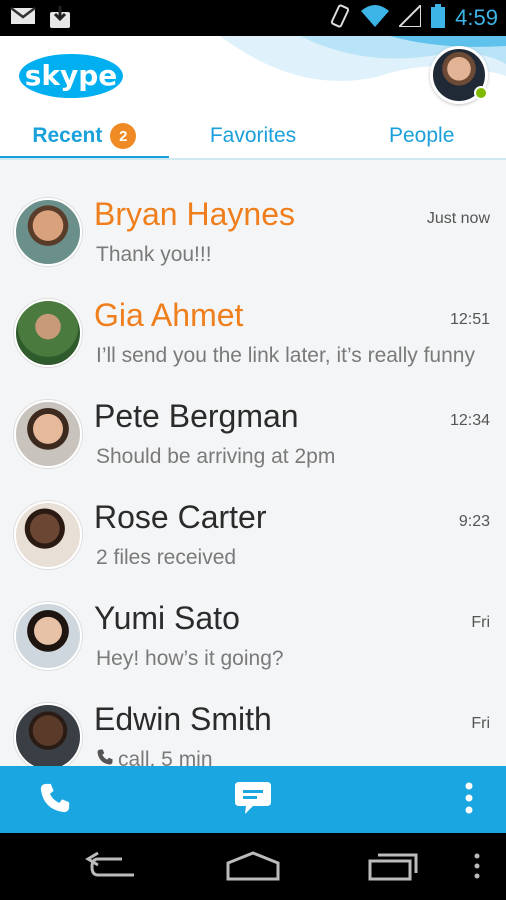 This screenshot has height=900, width=506. I want to click on presence-online-indicator, so click(481, 93).